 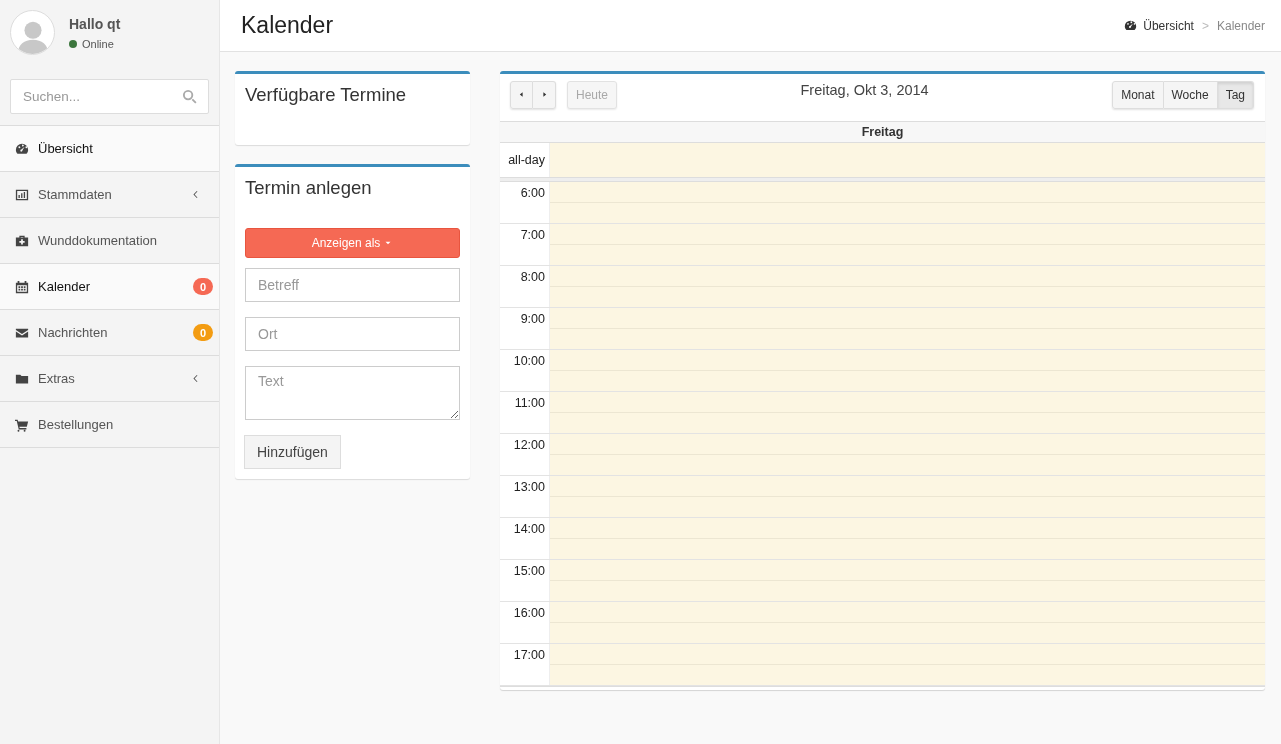 What do you see at coordinates (109, 379) in the screenshot?
I see `sidebar-item: Extras` at bounding box center [109, 379].